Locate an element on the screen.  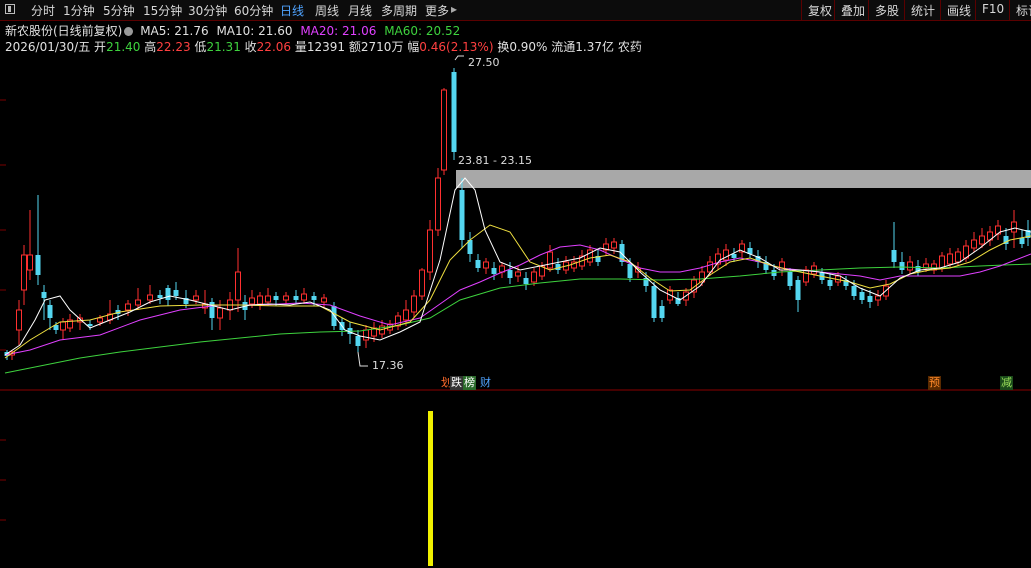
low-marker is located at coordinates (362, 359).